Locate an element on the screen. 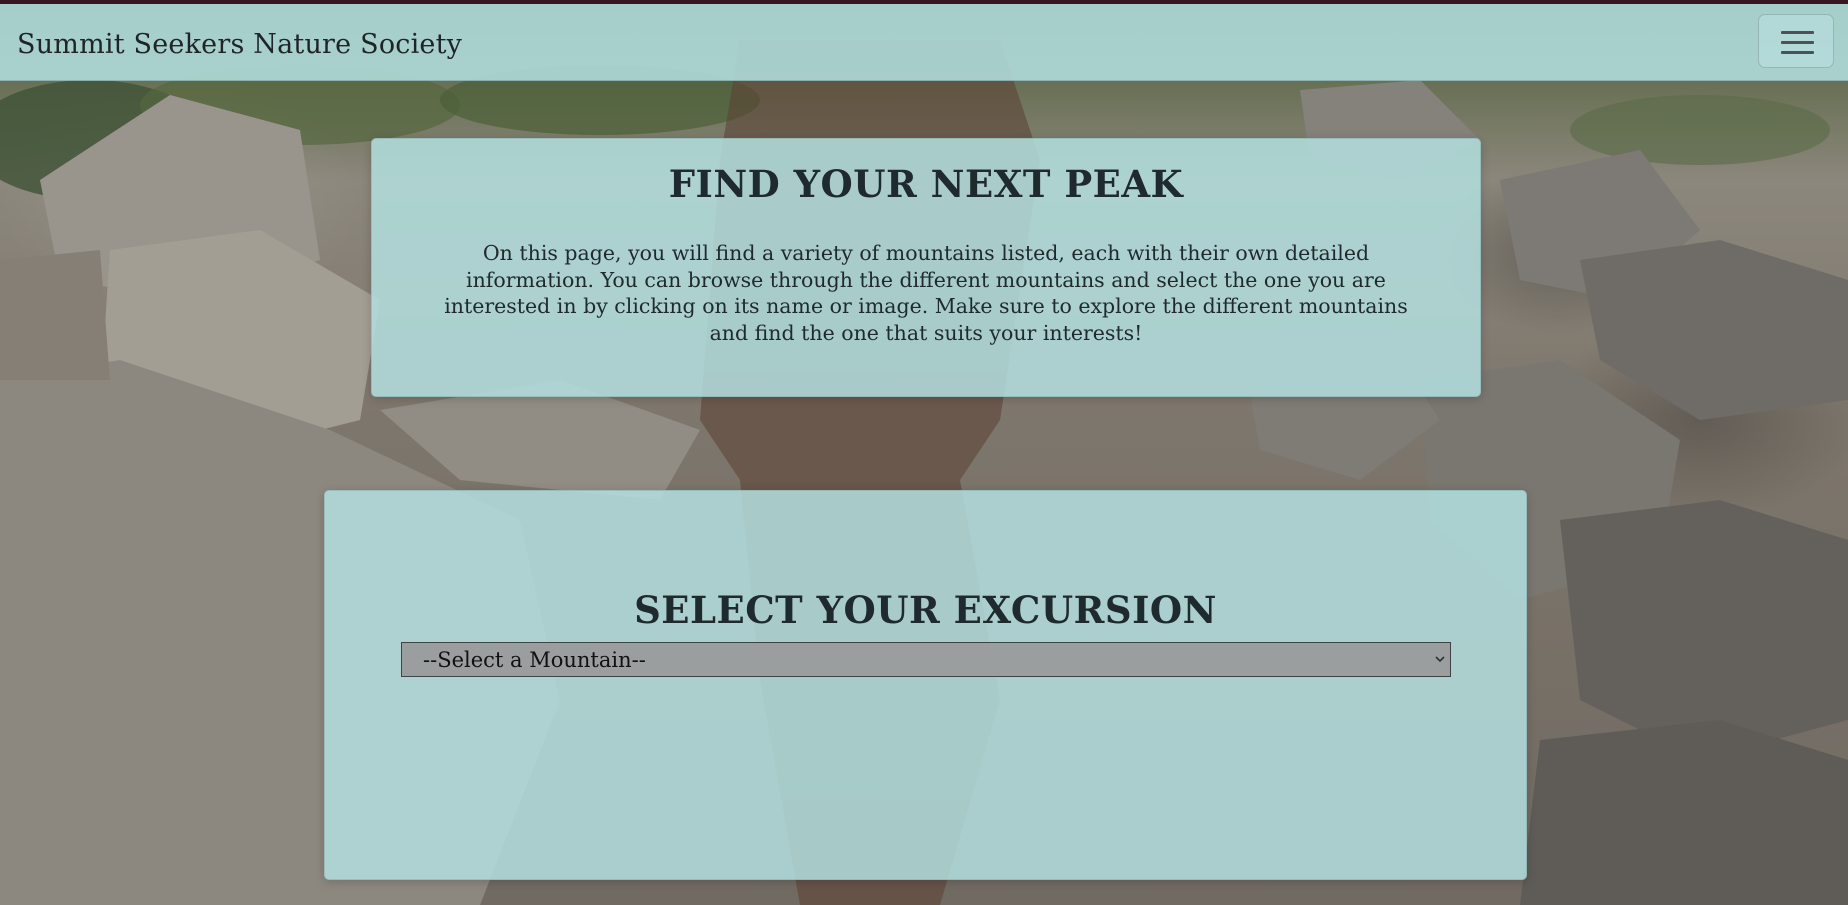 Image resolution: width=1848 pixels, height=905 pixels. intro-title: FIND YOUR NEXT PEAK is located at coordinates (926, 184).